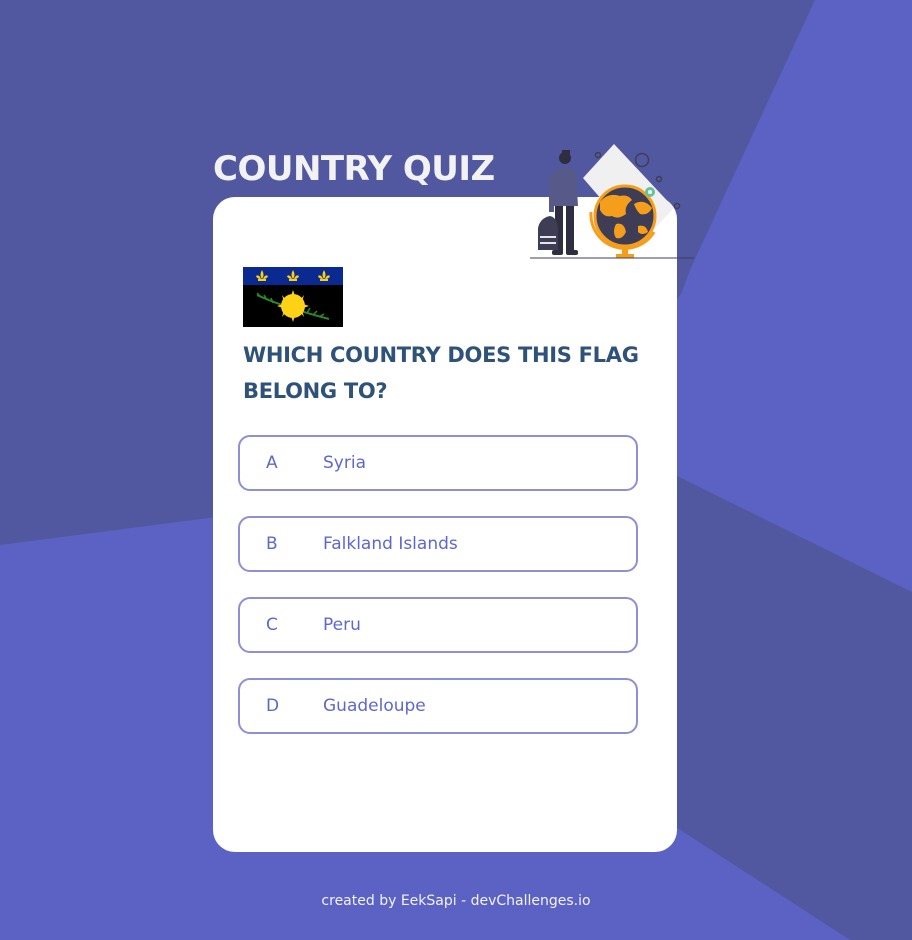  What do you see at coordinates (354, 169) in the screenshot?
I see `app-title: COUNTRY QUIZ` at bounding box center [354, 169].